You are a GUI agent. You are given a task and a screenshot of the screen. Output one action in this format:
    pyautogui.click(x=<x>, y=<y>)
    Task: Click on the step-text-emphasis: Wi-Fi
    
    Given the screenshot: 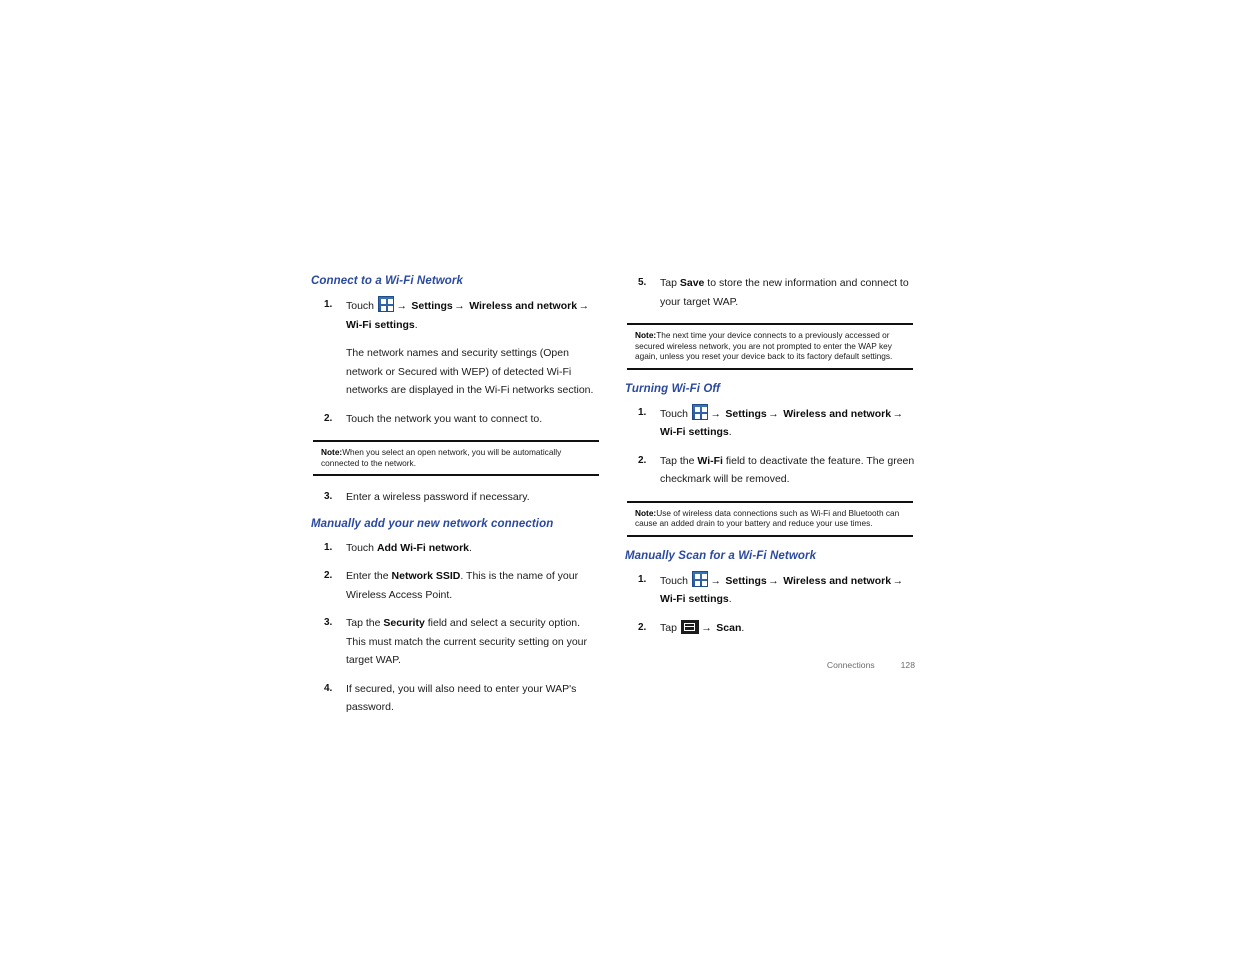 What is the action you would take?
    pyautogui.click(x=710, y=460)
    